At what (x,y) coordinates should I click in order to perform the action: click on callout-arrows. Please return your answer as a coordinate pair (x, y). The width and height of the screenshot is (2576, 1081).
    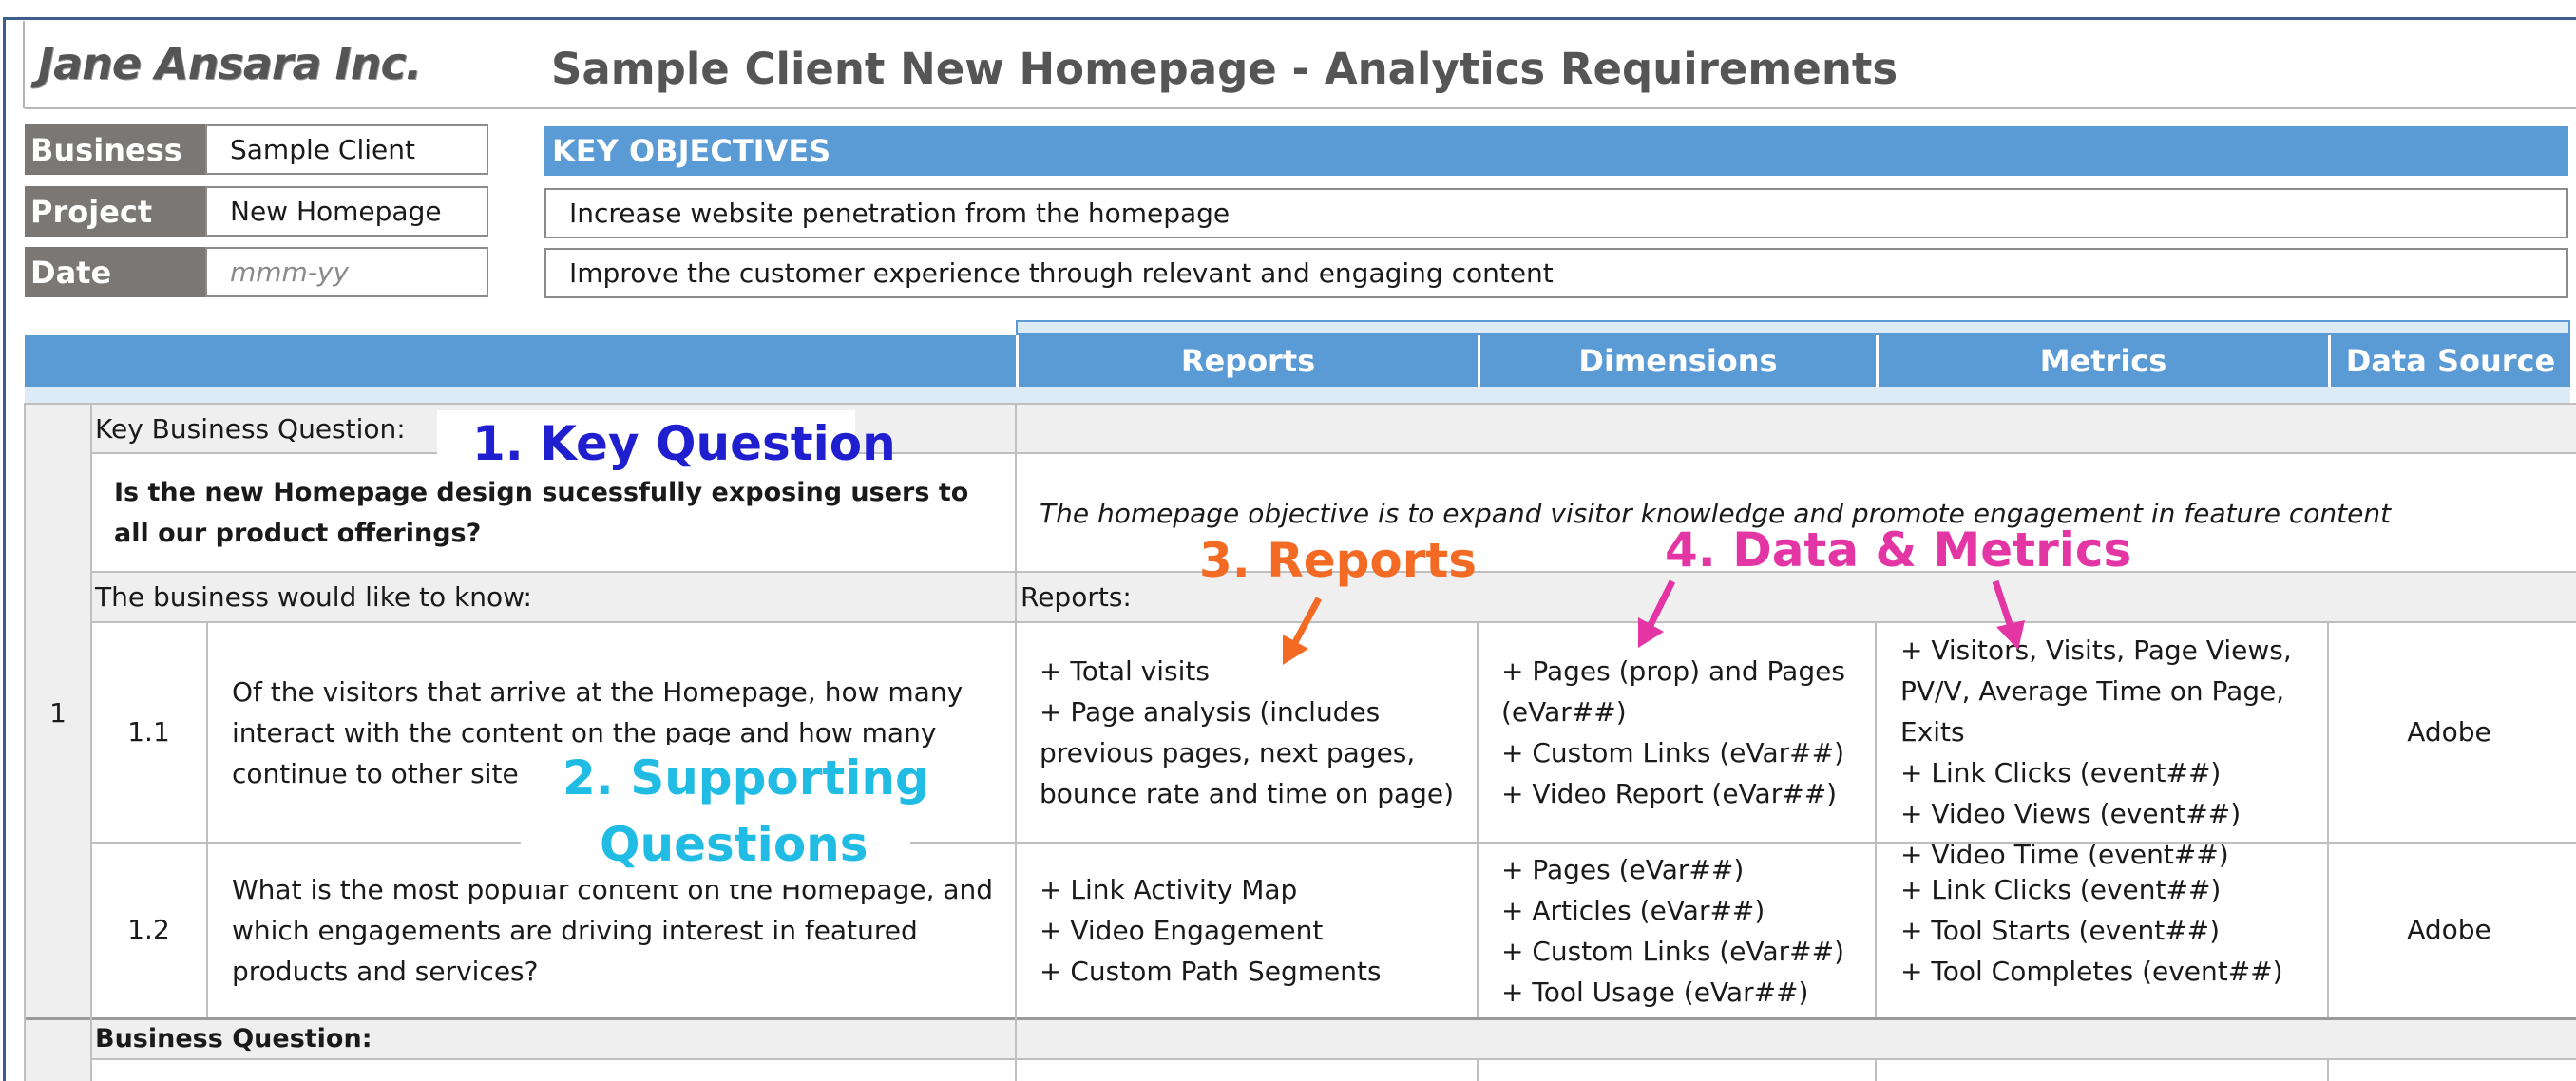
    Looking at the image, I should click on (1654, 622).